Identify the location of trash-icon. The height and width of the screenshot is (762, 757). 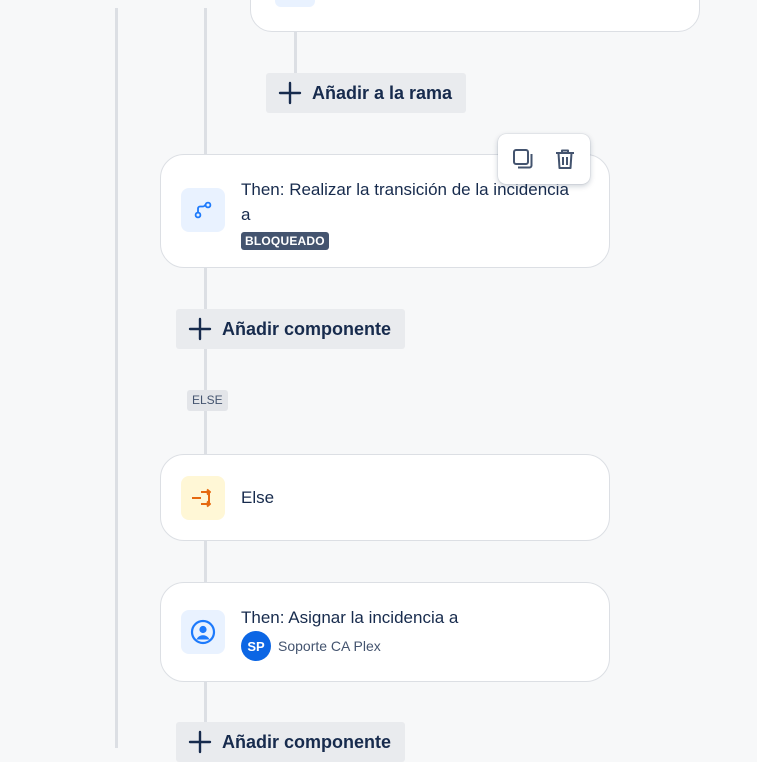
(564, 159).